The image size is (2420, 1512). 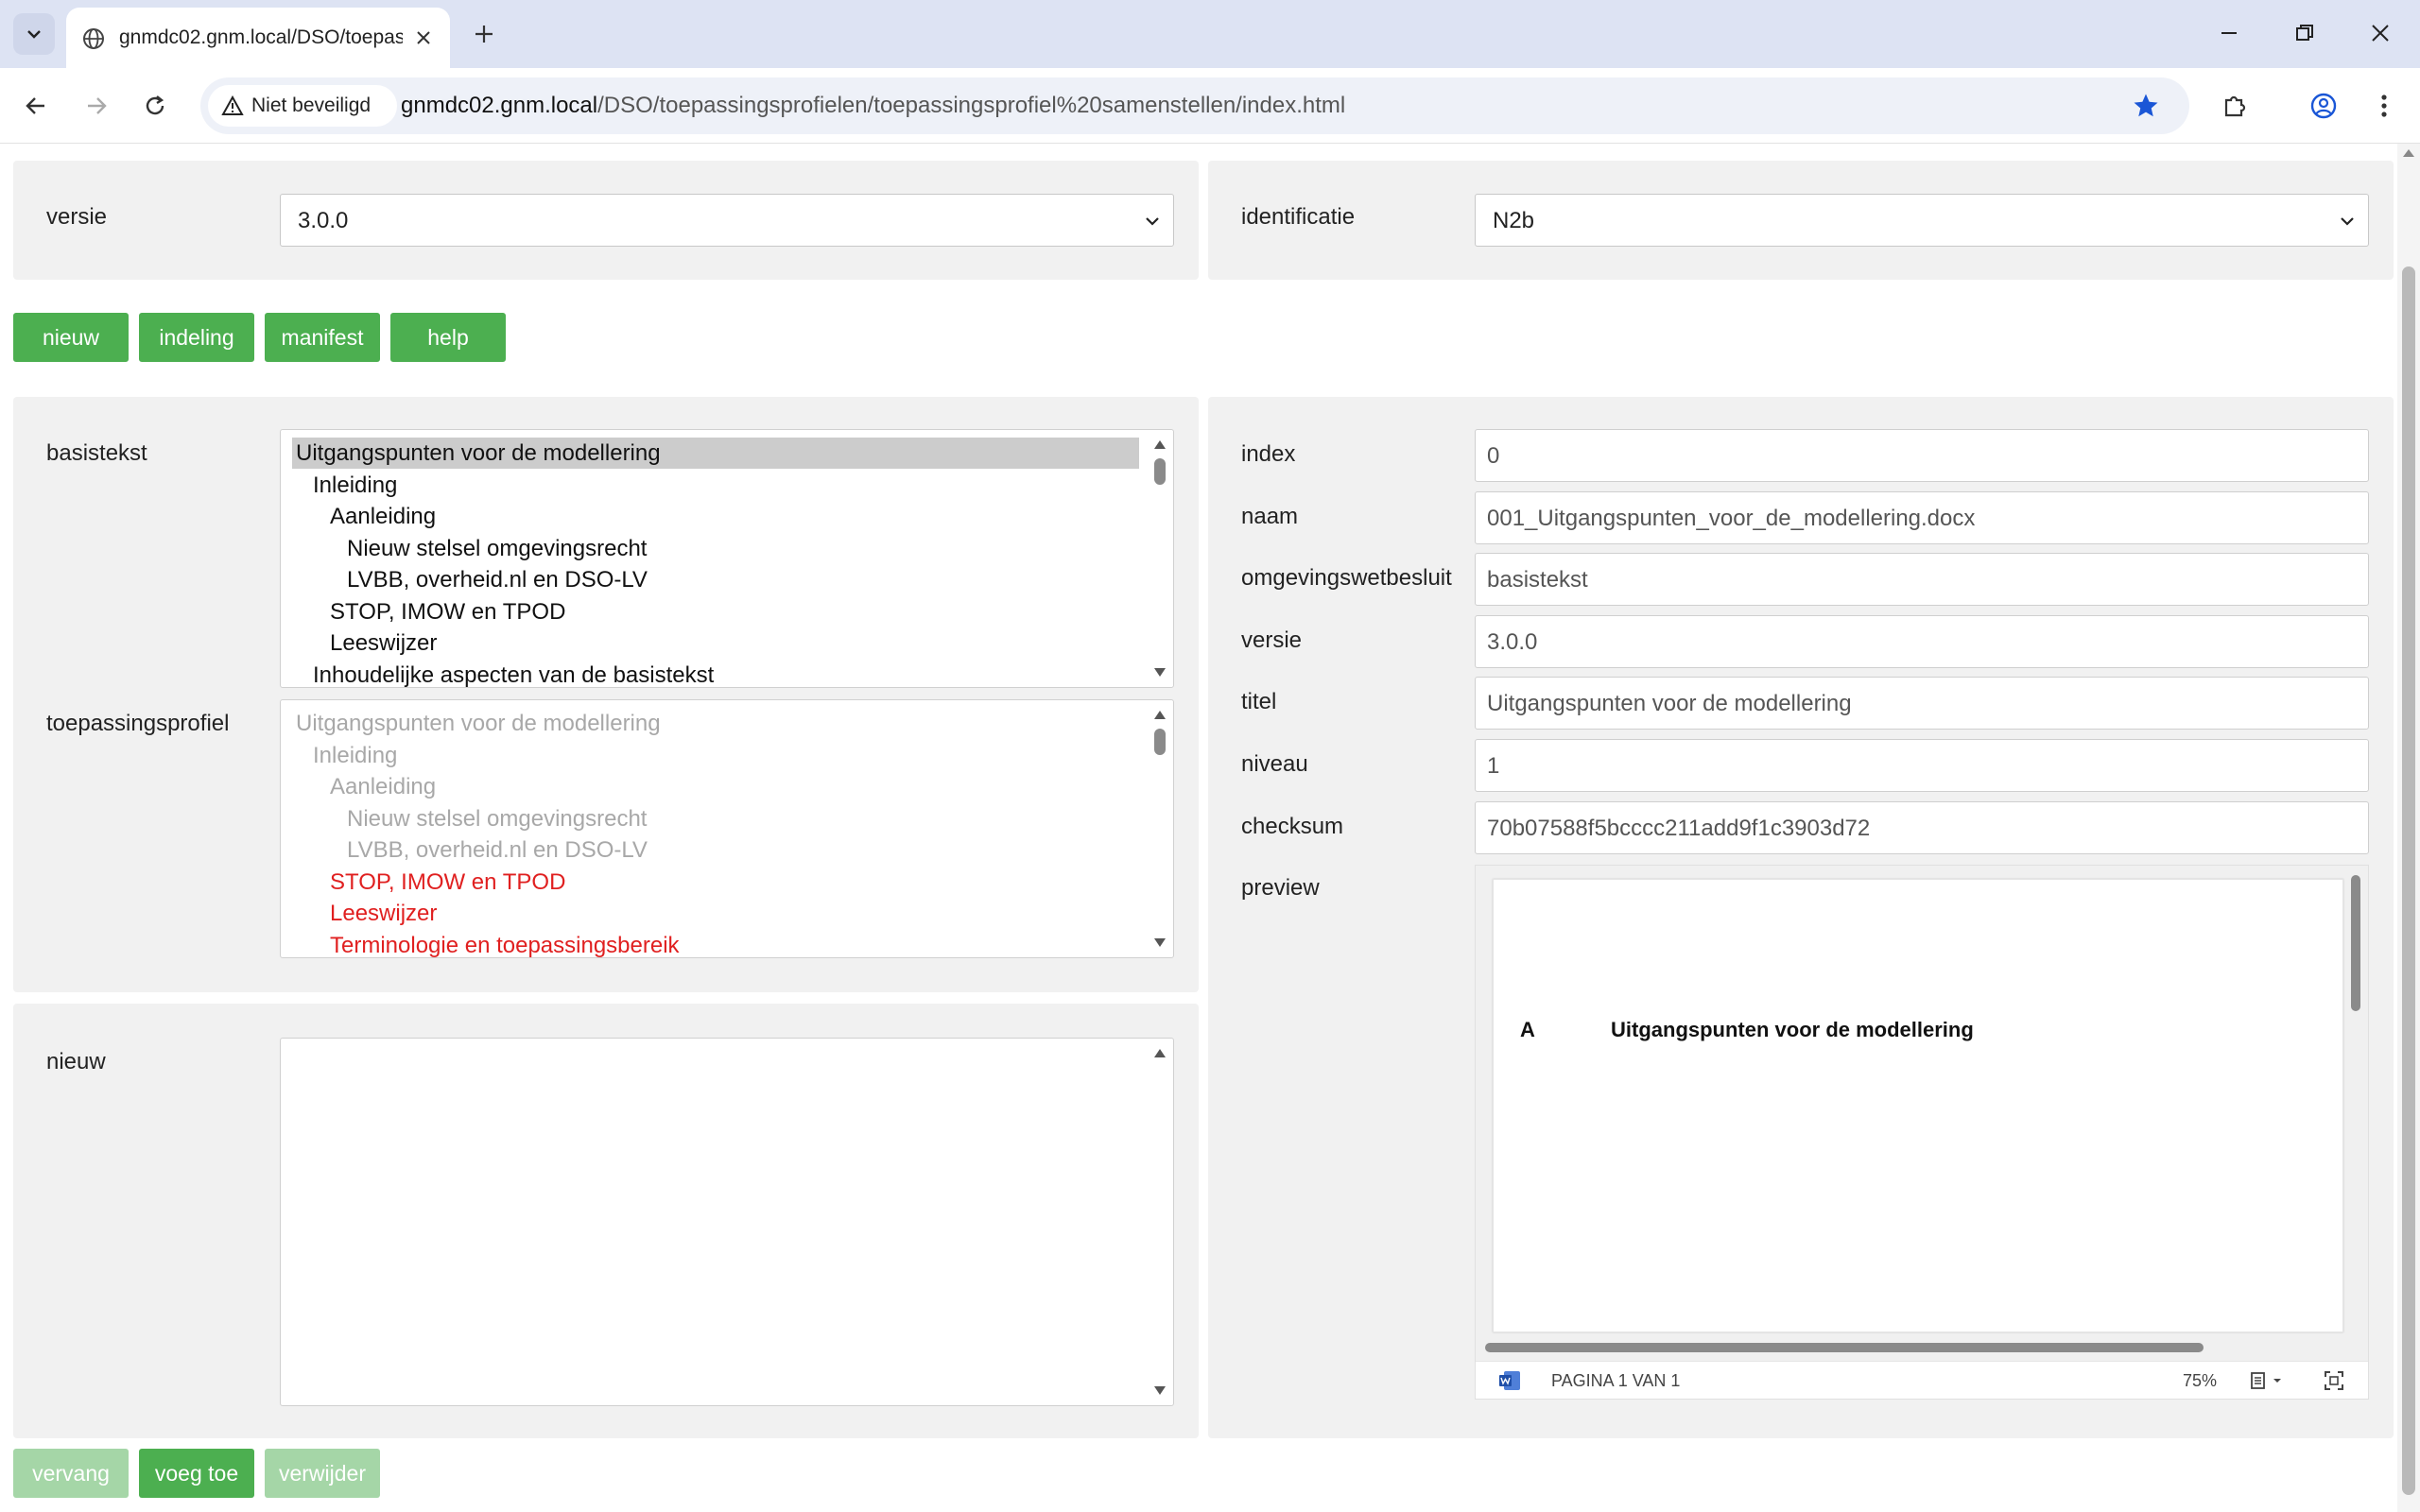 What do you see at coordinates (1160, 828) in the screenshot?
I see `toepassingsprofiel-scrollbar` at bounding box center [1160, 828].